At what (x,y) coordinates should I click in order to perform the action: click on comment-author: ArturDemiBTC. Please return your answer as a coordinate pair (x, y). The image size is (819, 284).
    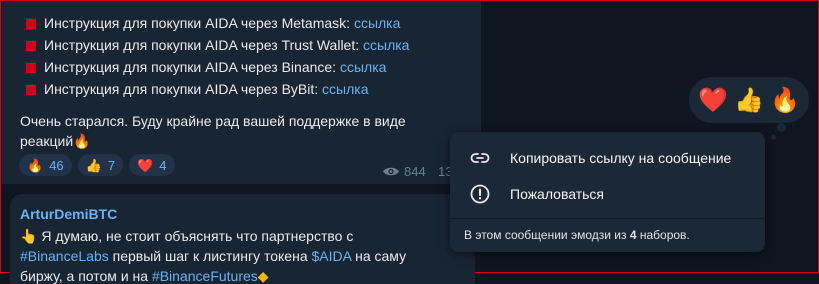
    Looking at the image, I should click on (68, 214).